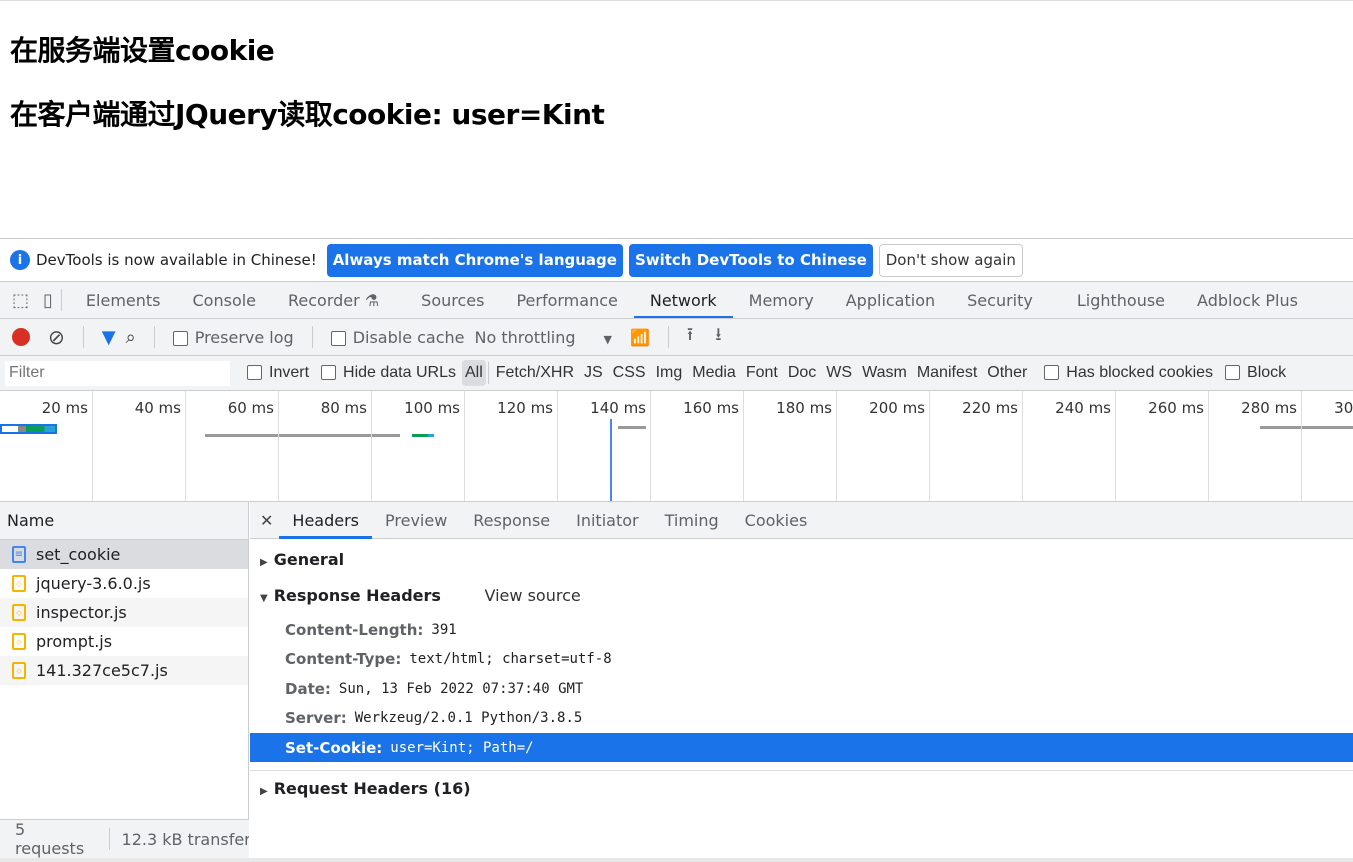  Describe the element at coordinates (1269, 408) in the screenshot. I see `timeline-tick-label: 280 ms` at that location.